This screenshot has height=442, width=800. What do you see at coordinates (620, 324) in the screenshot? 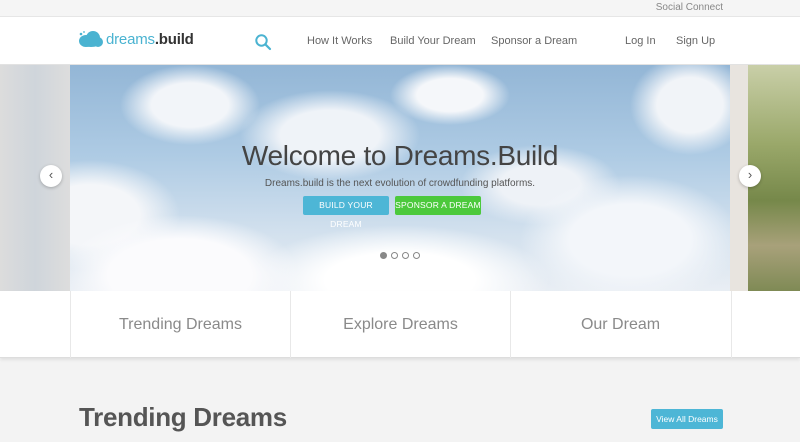
I see `tile-our-dream: Our Dream` at bounding box center [620, 324].